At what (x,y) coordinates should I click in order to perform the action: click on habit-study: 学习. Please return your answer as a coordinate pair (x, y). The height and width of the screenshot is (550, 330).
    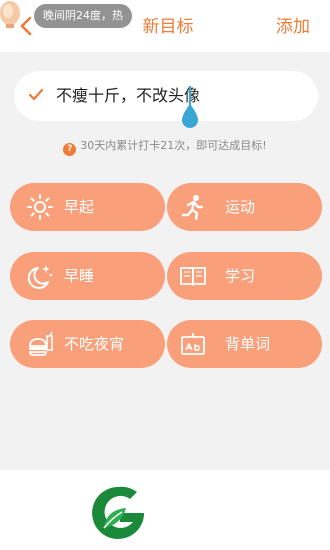
    Looking at the image, I should click on (244, 276).